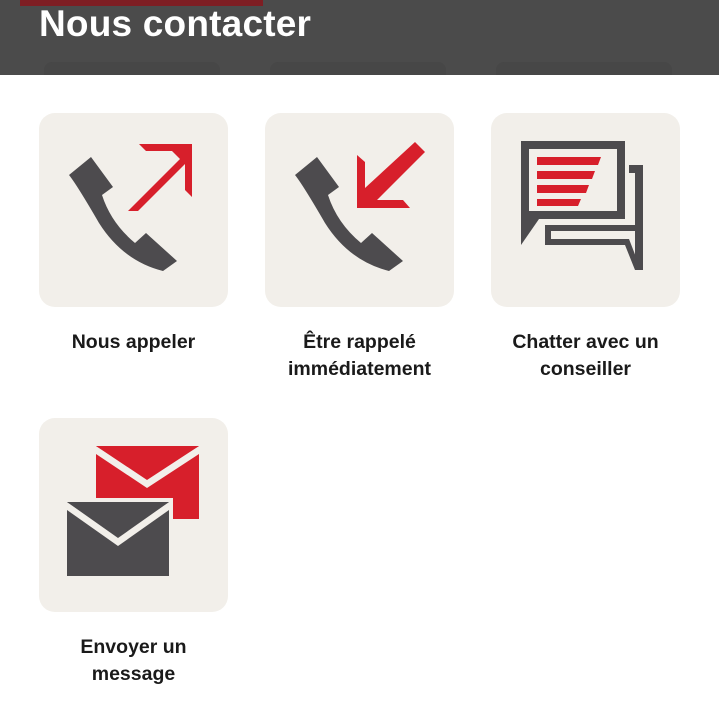 Image resolution: width=719 pixels, height=719 pixels. What do you see at coordinates (133, 660) in the screenshot?
I see `send-message-label: Envoyer un message` at bounding box center [133, 660].